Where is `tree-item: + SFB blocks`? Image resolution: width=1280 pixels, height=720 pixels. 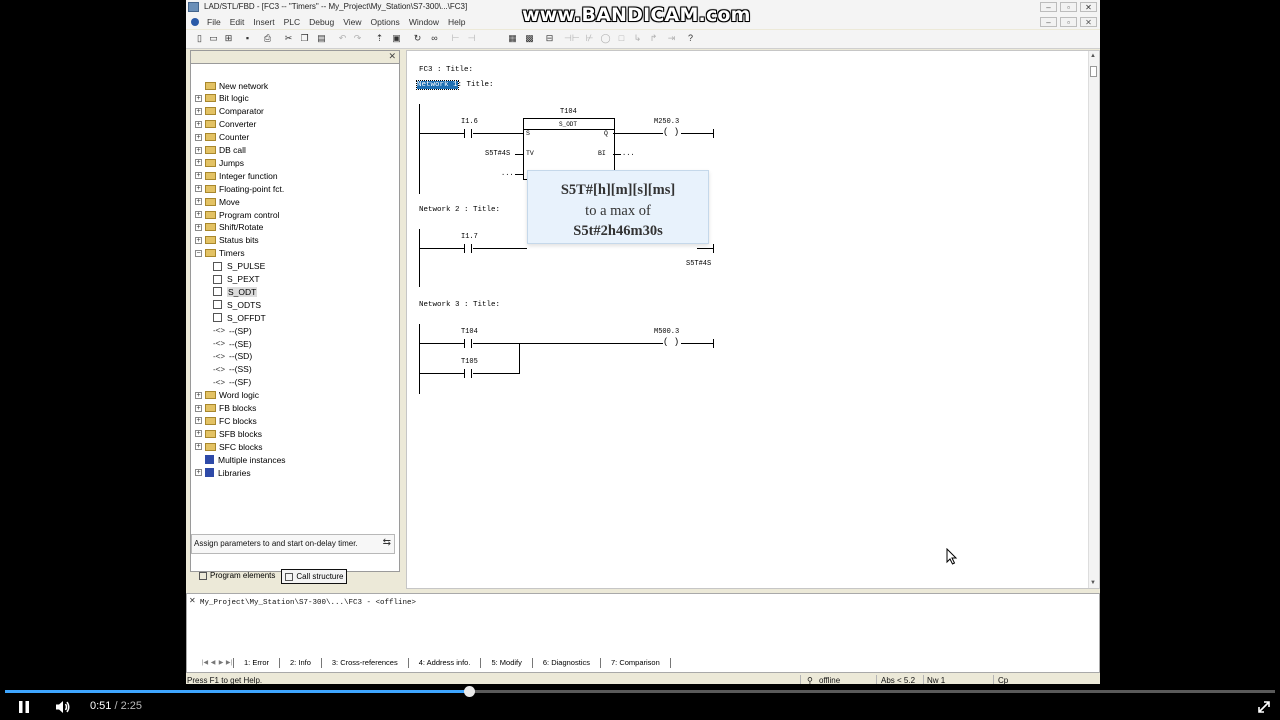
tree-item: + SFB blocks is located at coordinates (228, 433).